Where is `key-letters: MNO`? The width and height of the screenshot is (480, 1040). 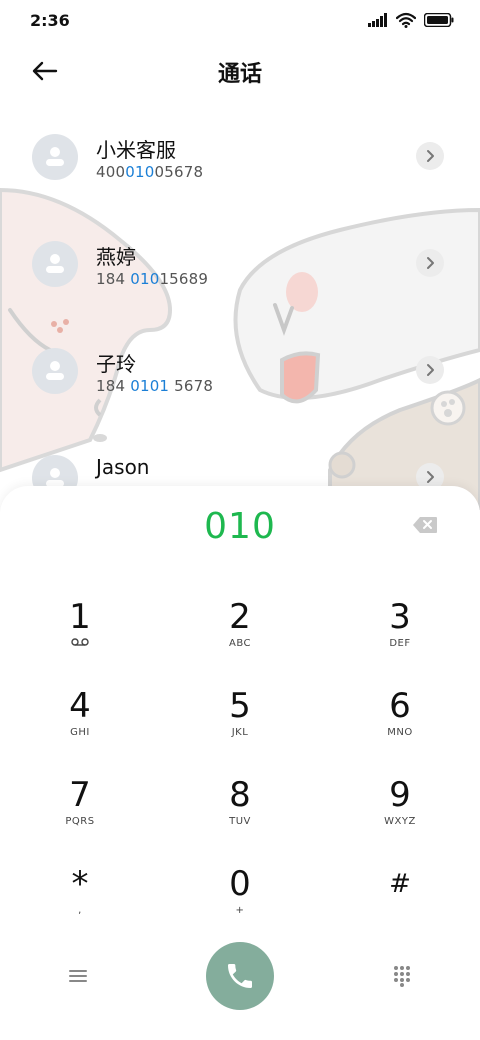 key-letters: MNO is located at coordinates (400, 732).